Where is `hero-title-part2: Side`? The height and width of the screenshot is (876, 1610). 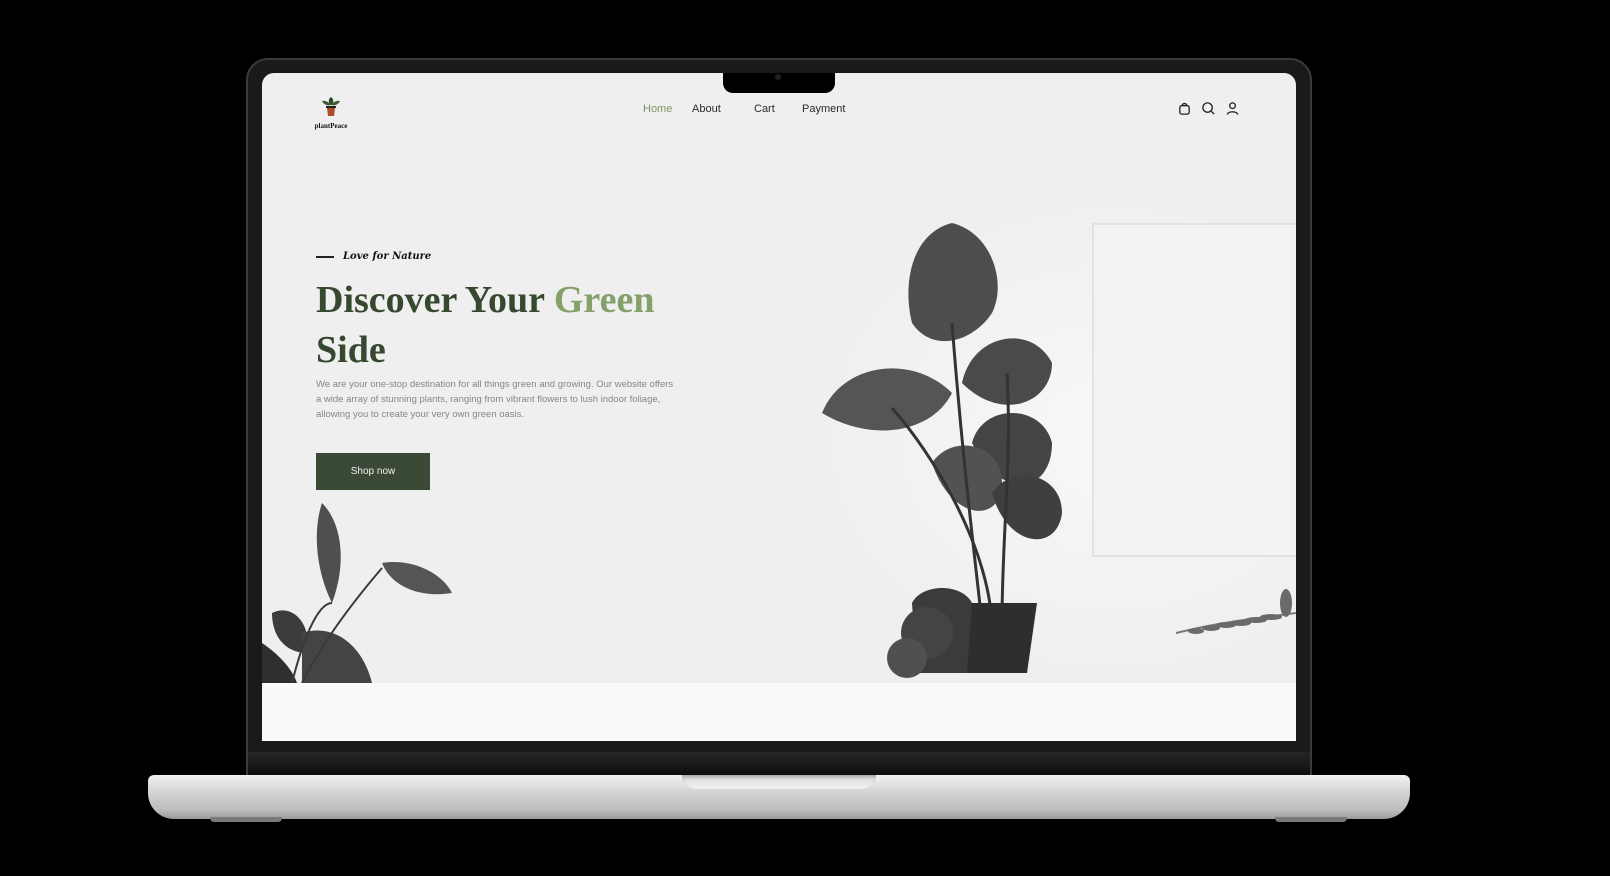 hero-title-part2: Side is located at coordinates (351, 350).